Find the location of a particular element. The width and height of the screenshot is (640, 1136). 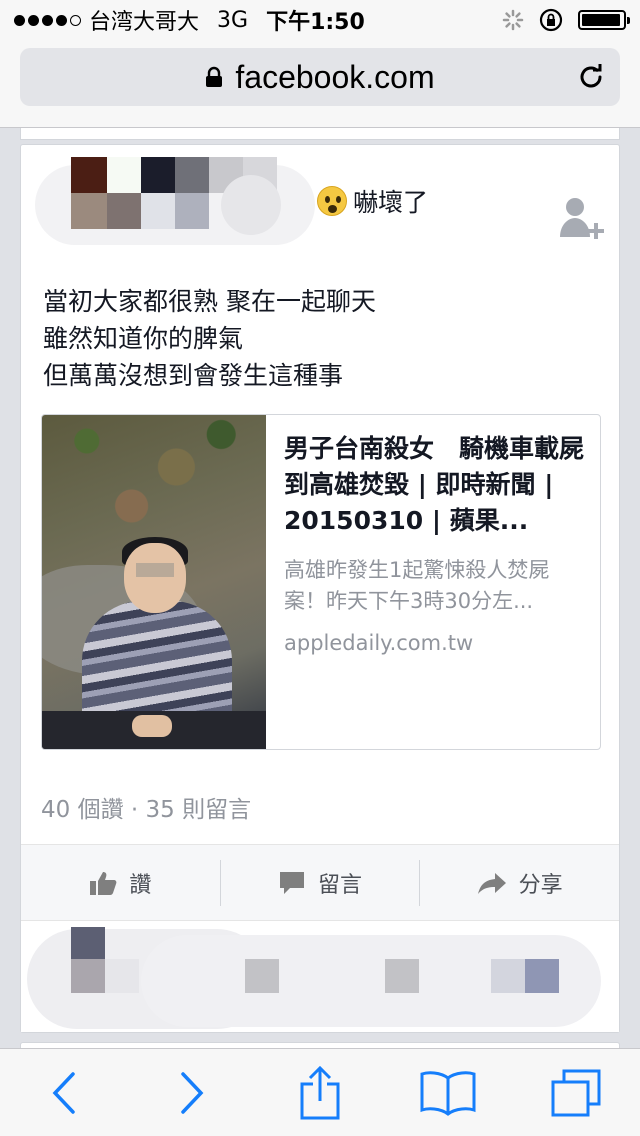

tabs-button is located at coordinates (576, 1093).